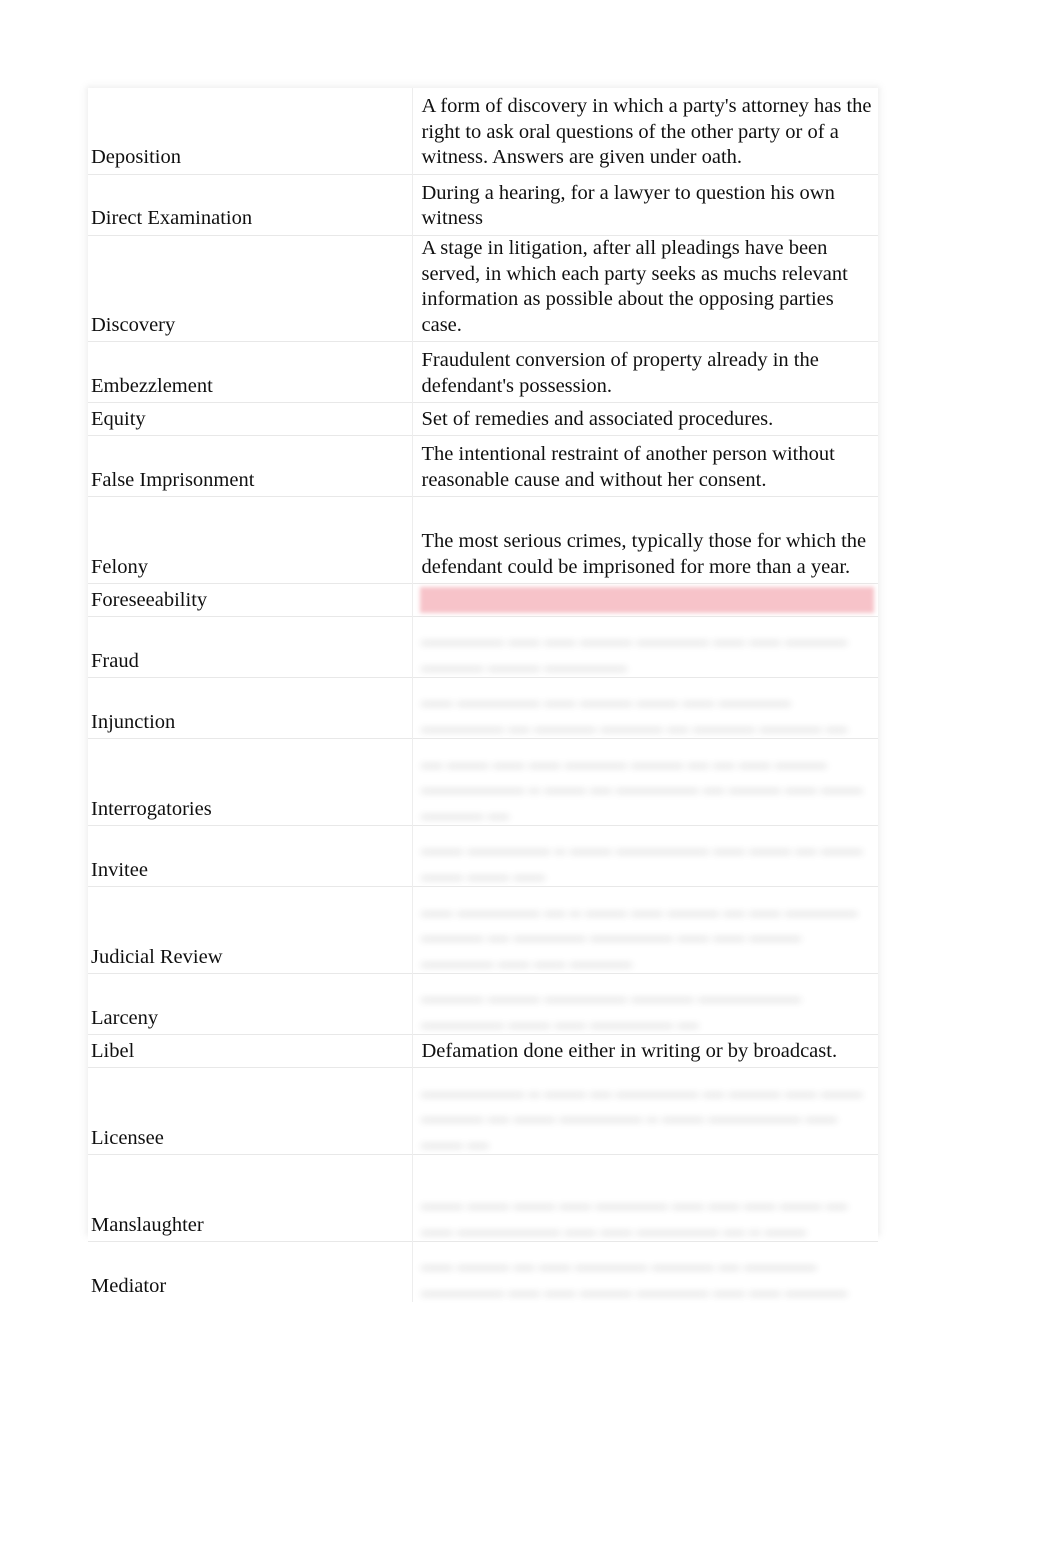  What do you see at coordinates (250, 419) in the screenshot?
I see `term-cell: Equity` at bounding box center [250, 419].